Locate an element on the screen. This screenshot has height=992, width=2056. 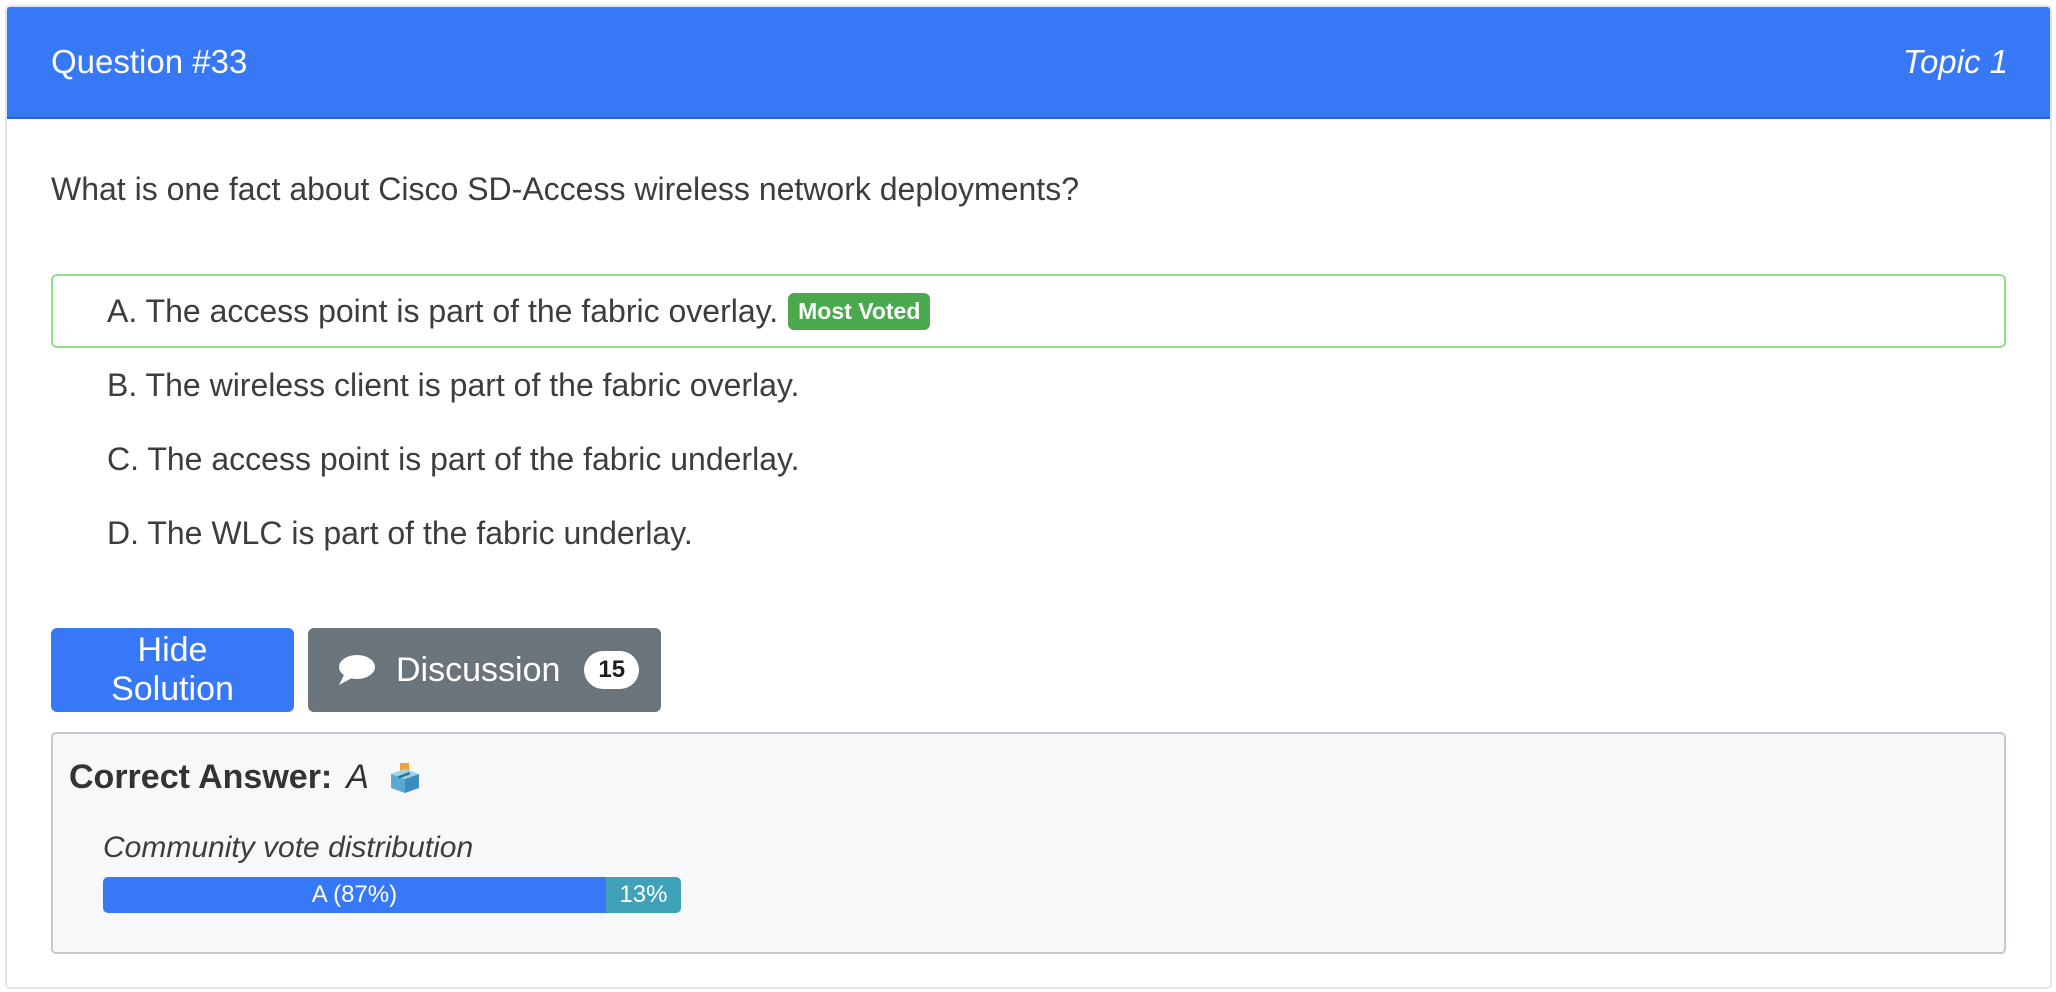
comment-icon is located at coordinates (356, 670).